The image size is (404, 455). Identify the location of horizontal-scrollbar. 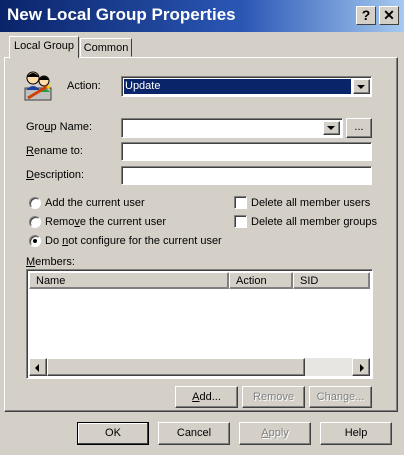
(199, 367).